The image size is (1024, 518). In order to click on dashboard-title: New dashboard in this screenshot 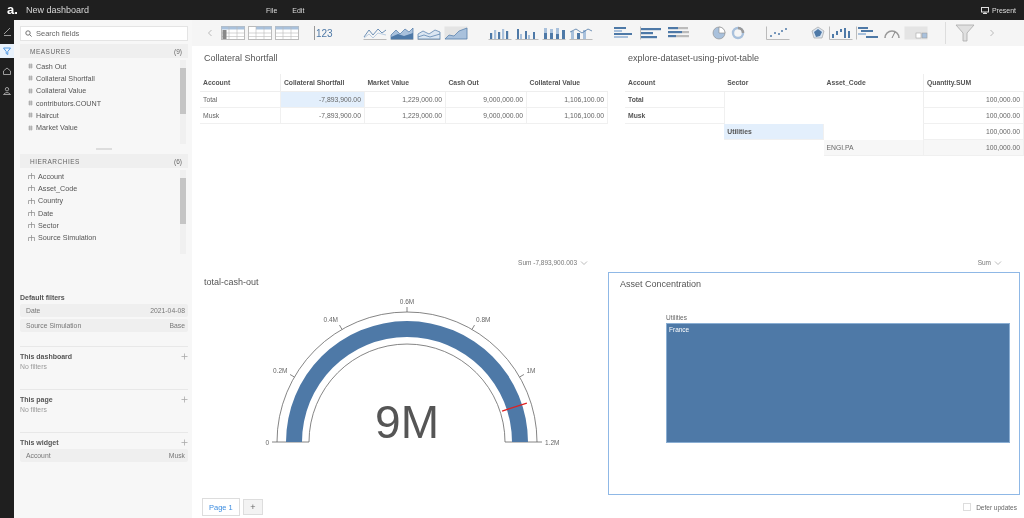, I will do `click(58, 10)`.